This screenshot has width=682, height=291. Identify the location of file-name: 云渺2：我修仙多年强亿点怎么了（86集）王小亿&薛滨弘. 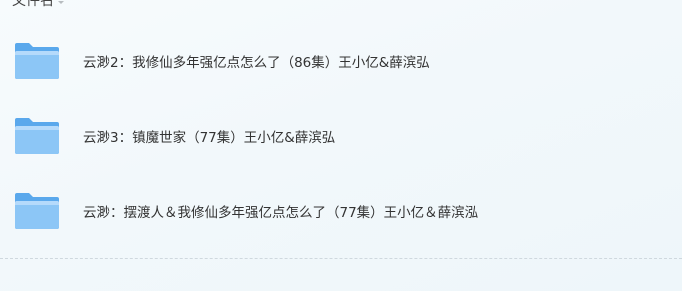
(256, 61).